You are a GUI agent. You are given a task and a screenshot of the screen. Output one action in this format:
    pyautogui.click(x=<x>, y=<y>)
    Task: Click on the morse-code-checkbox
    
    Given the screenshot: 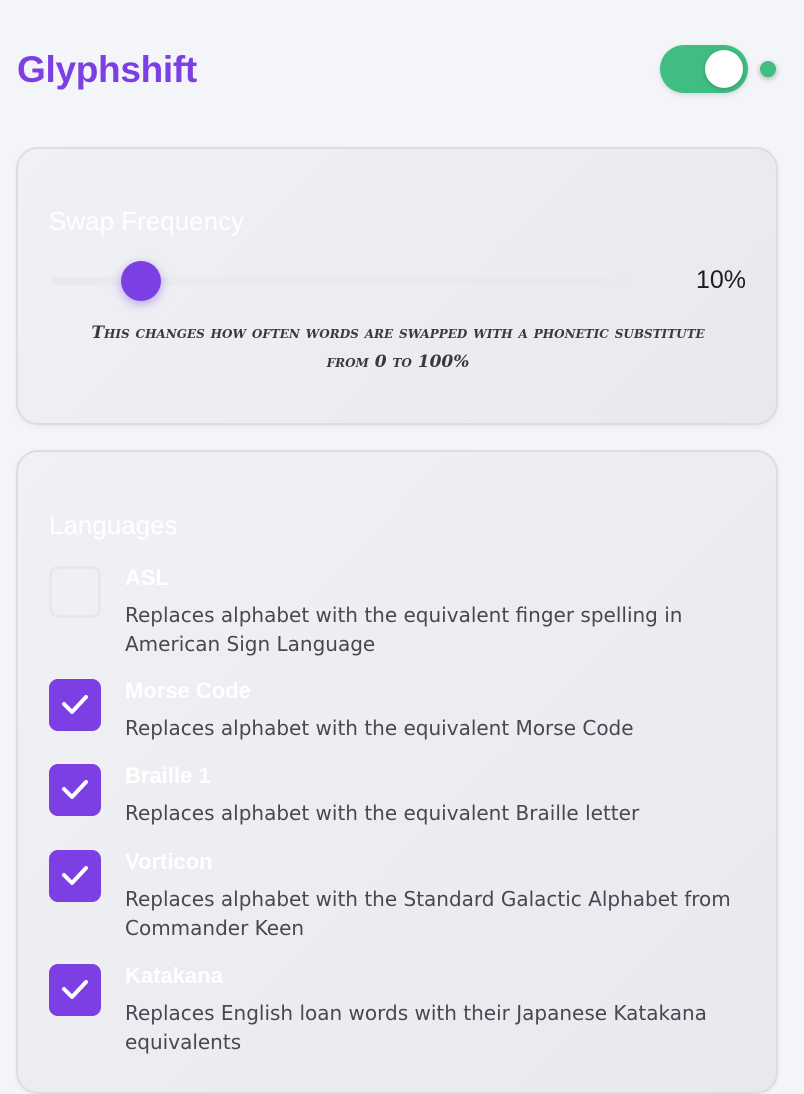 What is the action you would take?
    pyautogui.click(x=75, y=705)
    